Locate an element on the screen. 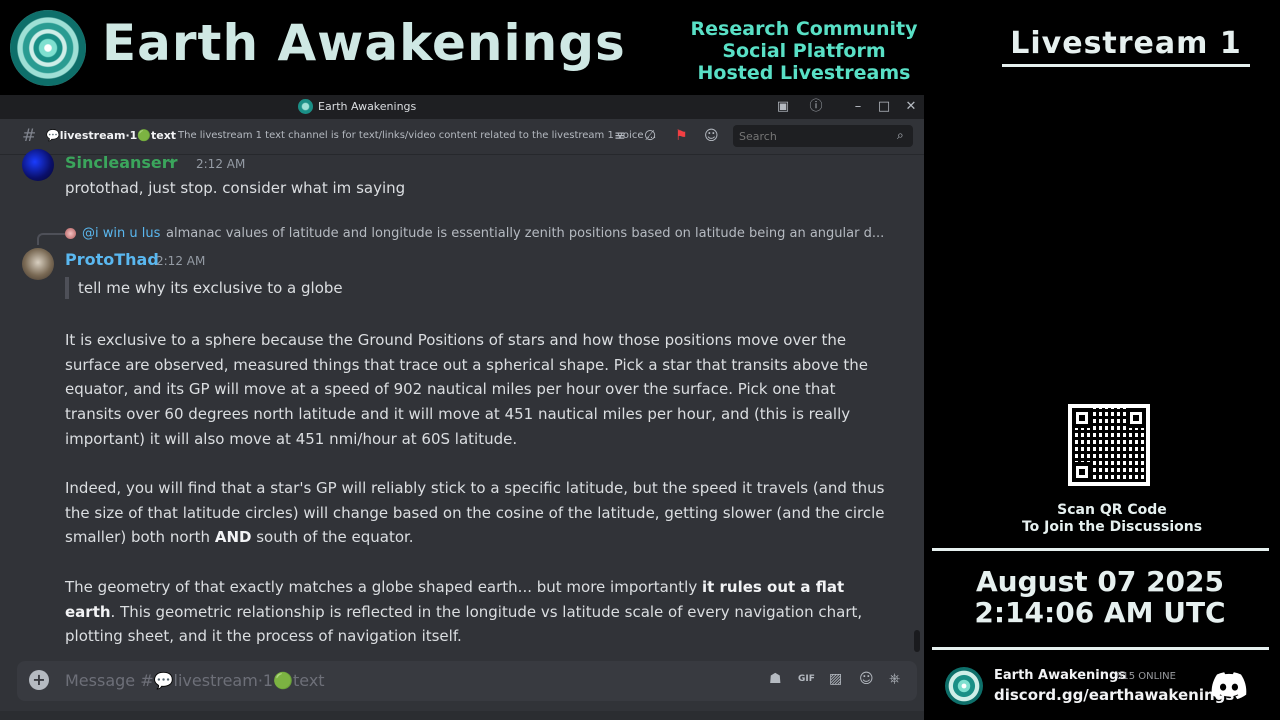 Image resolution: width=1280 pixels, height=720 pixels. activity-icon: ⎈ is located at coordinates (894, 679).